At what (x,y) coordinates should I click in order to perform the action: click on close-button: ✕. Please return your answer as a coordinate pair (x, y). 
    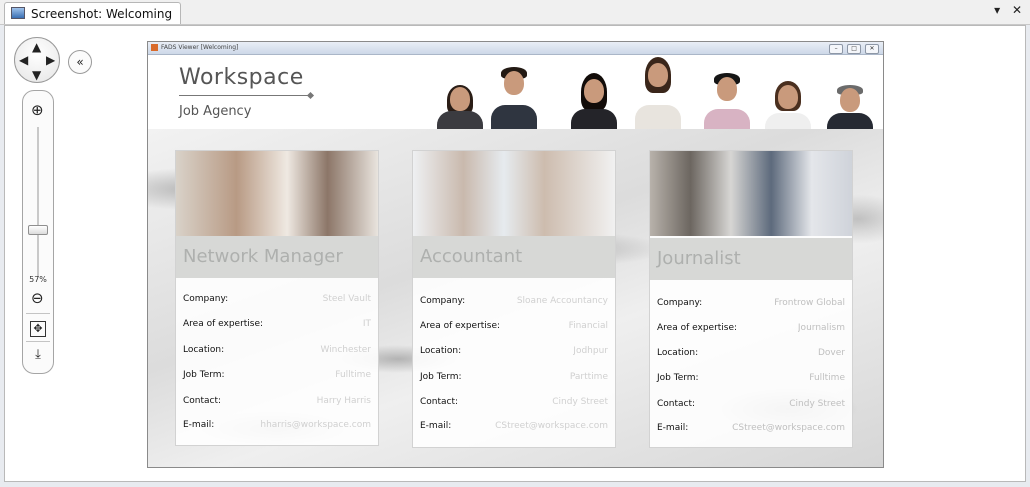
    Looking at the image, I should click on (872, 49).